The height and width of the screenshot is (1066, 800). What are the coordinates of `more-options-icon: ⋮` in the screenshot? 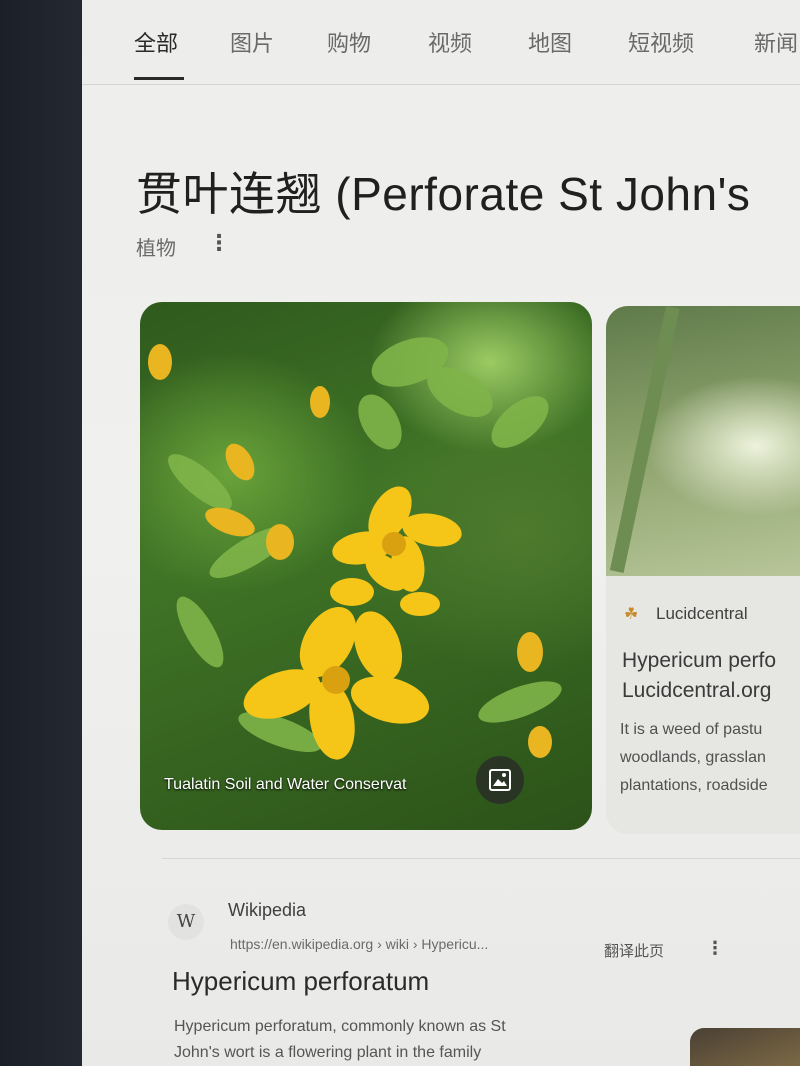 It's located at (219, 243).